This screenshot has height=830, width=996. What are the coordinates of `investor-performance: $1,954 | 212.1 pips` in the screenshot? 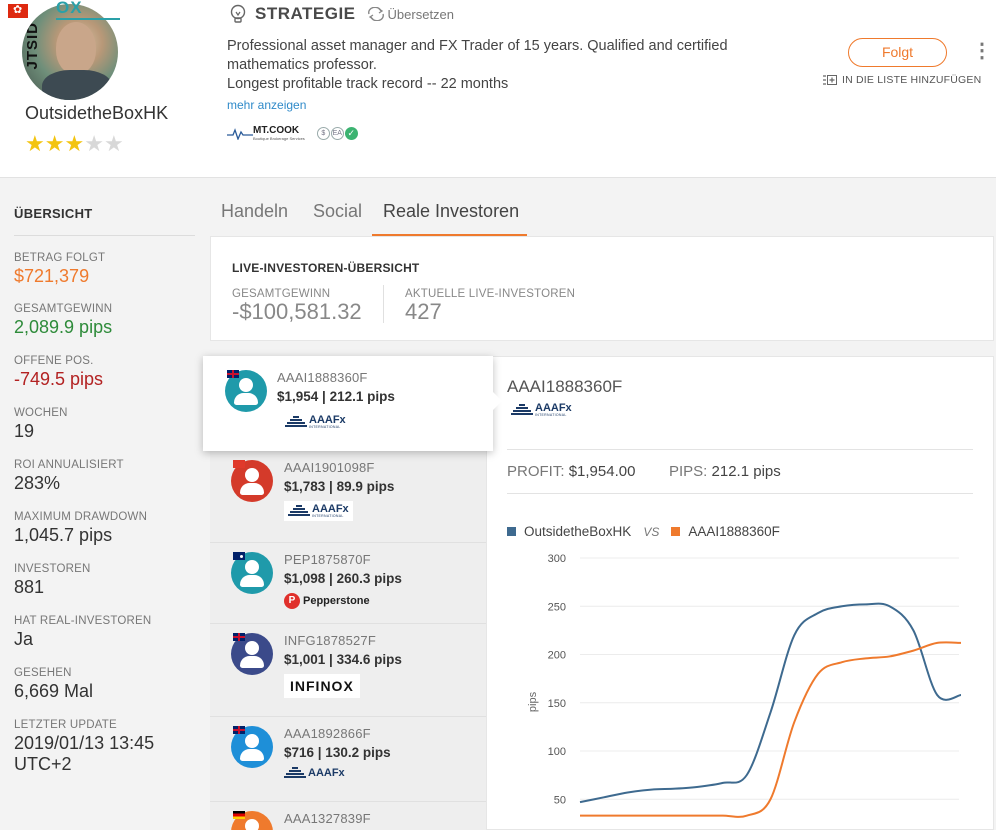 It's located at (336, 396).